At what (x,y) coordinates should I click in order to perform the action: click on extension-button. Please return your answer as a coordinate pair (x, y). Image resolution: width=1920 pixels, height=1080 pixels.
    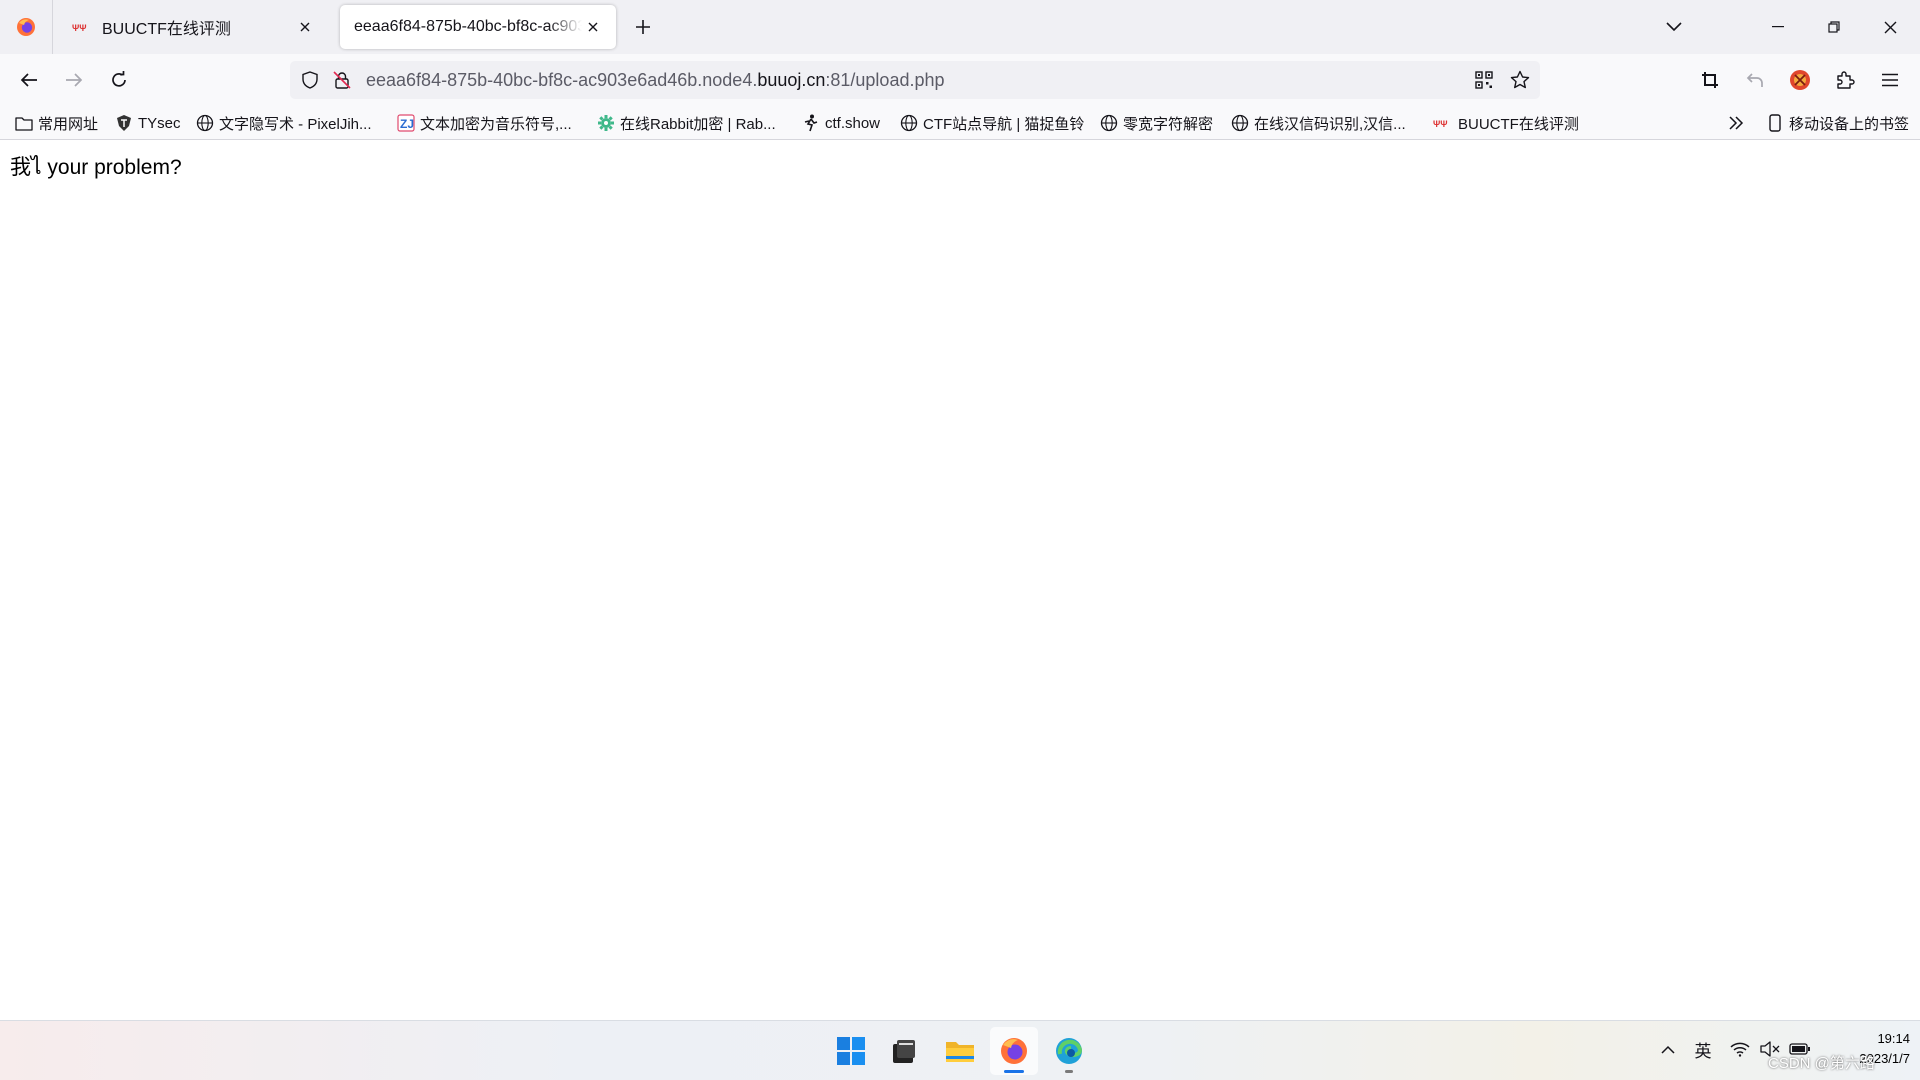
    Looking at the image, I should click on (1800, 80).